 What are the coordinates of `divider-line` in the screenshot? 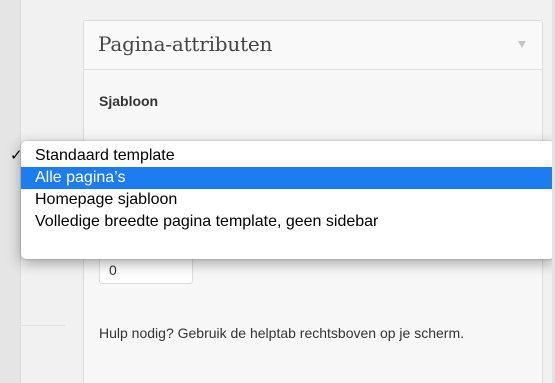 It's located at (42, 325).